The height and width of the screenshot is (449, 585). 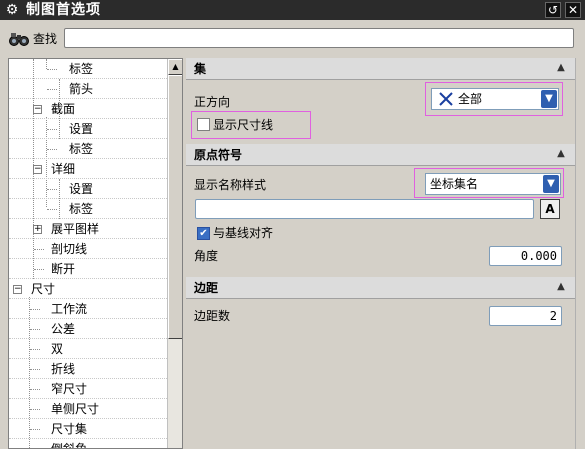 I want to click on tree-scrollbar: ▲, so click(x=174, y=253).